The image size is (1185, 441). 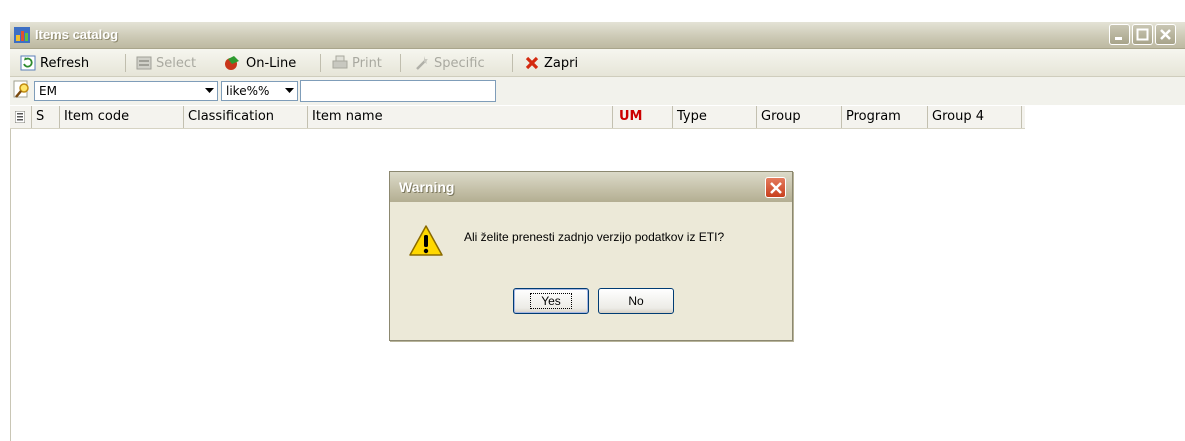 I want to click on zapri-button: Zapri, so click(x=551, y=63).